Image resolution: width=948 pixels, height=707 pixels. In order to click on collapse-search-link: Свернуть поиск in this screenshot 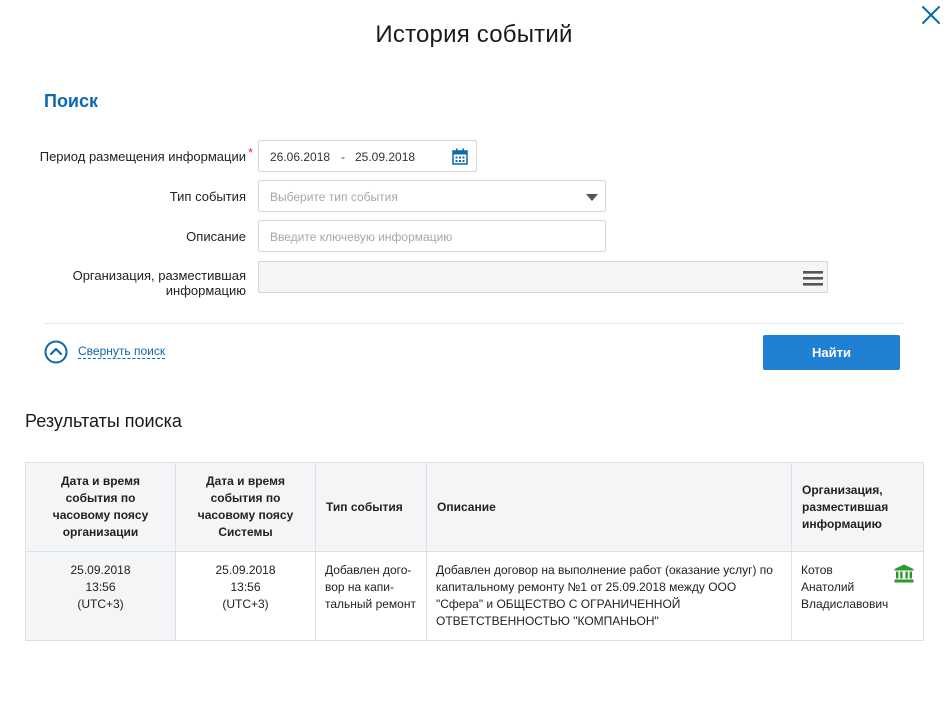, I will do `click(122, 351)`.